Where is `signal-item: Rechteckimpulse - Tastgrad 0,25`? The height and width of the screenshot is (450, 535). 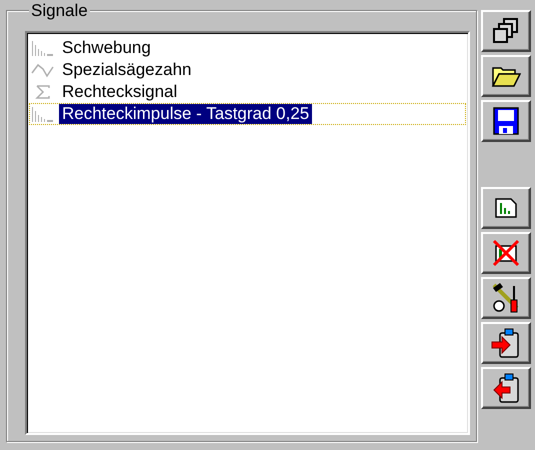
signal-item: Rechteckimpulse - Tastgrad 0,25 is located at coordinates (247, 114).